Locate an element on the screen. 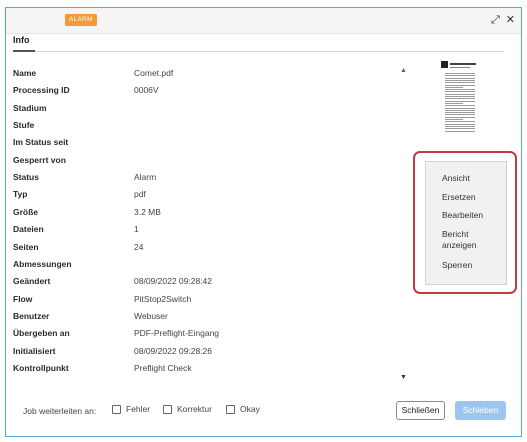 Image resolution: width=527 pixels, height=442 pixels. property-row: Stadium is located at coordinates (205, 108).